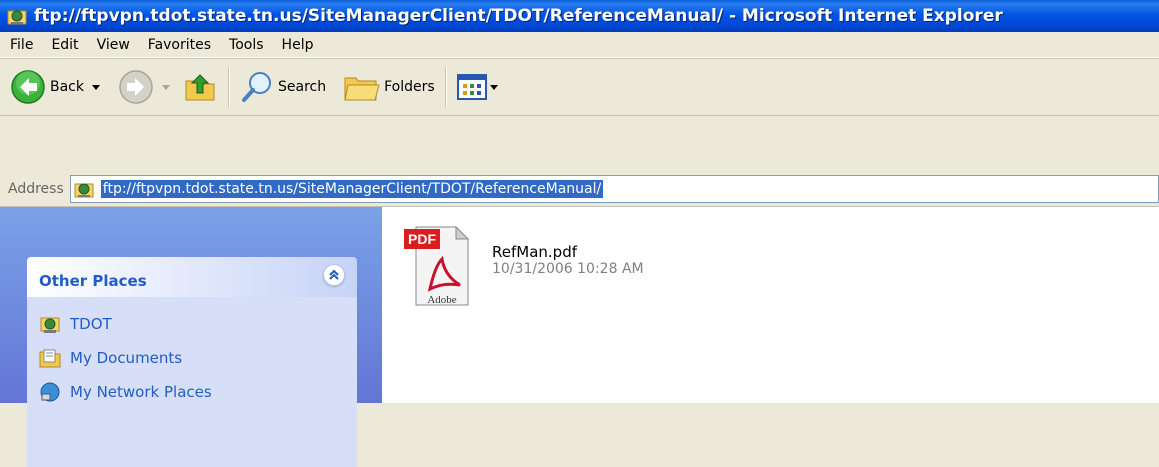 The image size is (1159, 467). I want to click on file-name: RefMan.pdf, so click(534, 252).